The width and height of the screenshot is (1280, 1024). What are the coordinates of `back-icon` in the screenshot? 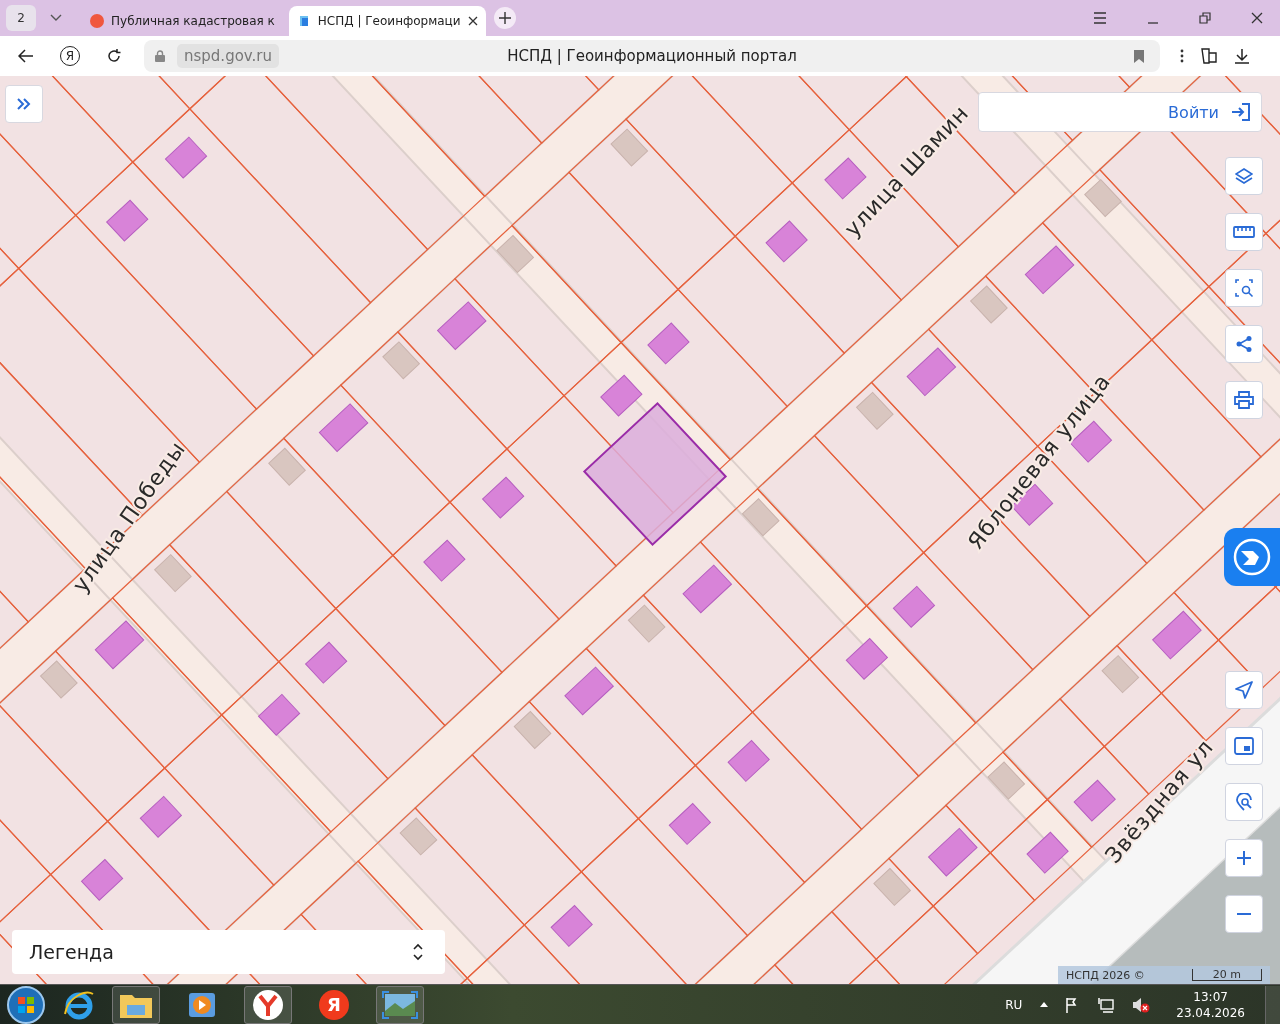 It's located at (26, 56).